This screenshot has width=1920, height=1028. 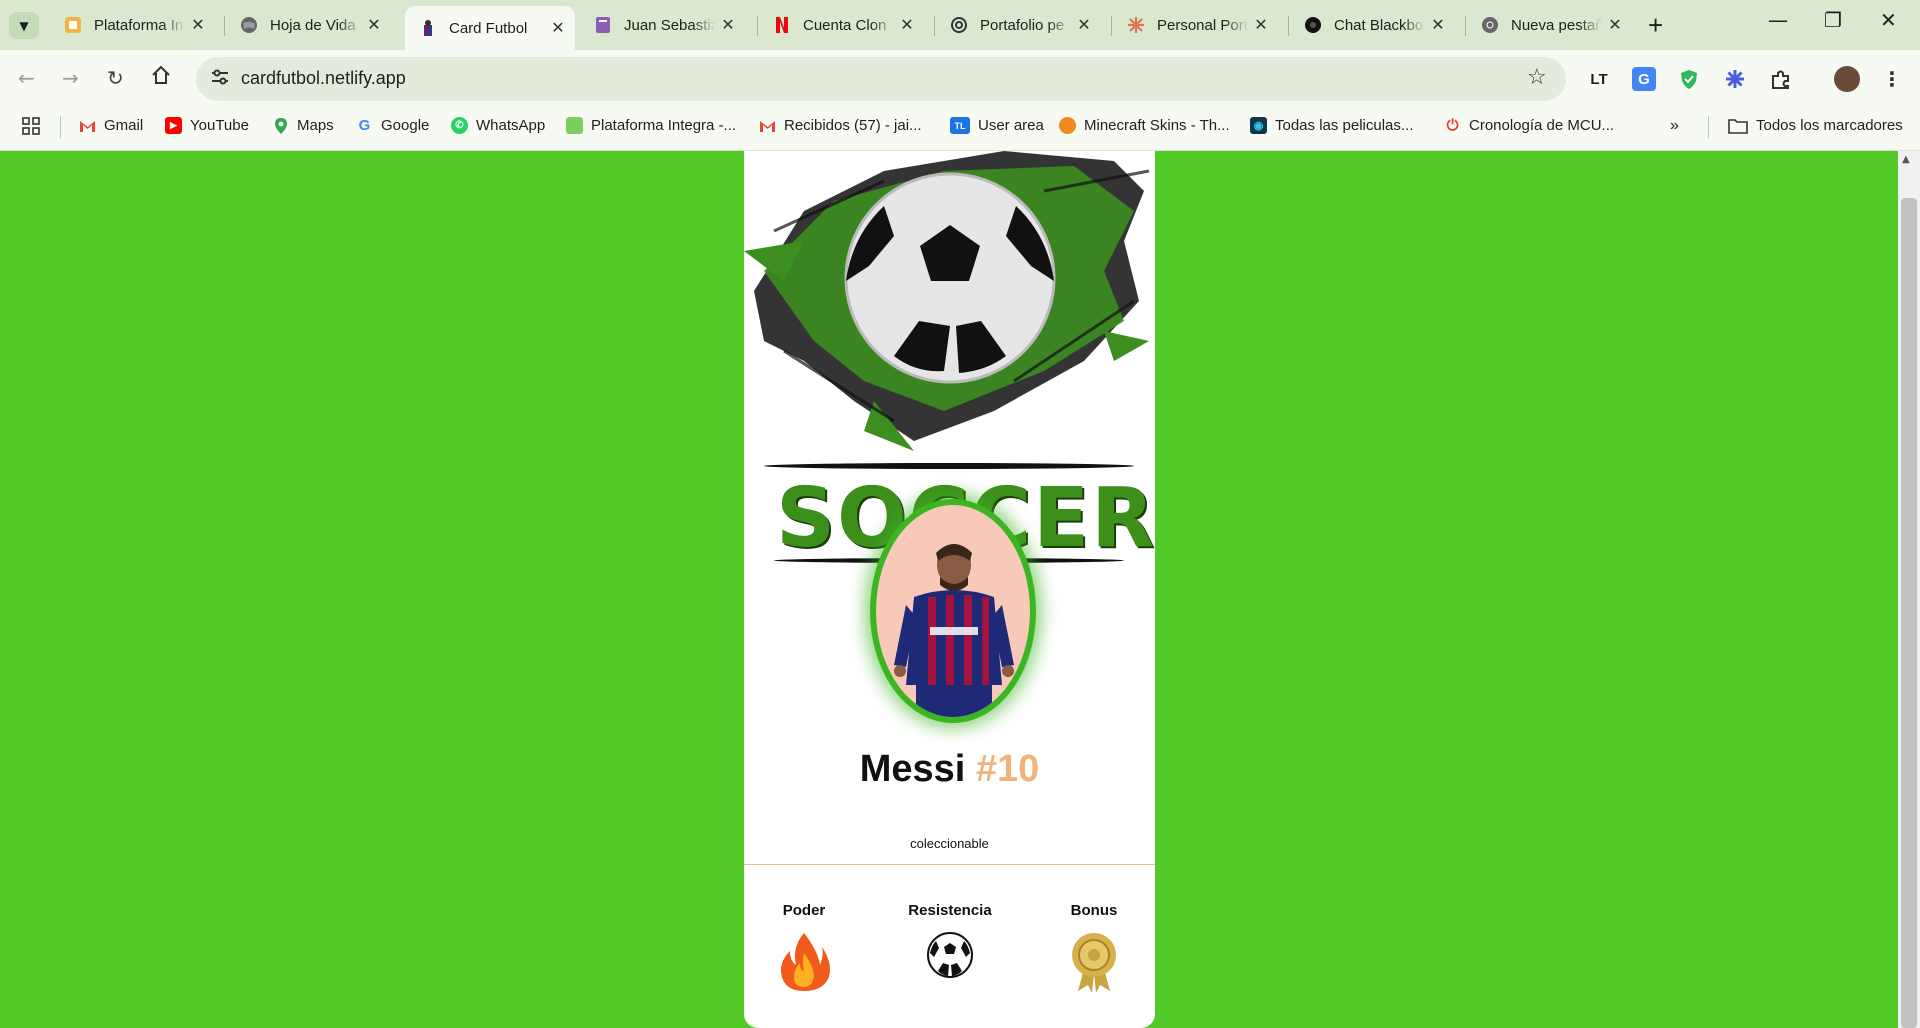 What do you see at coordinates (1781, 79) in the screenshot?
I see `puzzle-extensions-icon` at bounding box center [1781, 79].